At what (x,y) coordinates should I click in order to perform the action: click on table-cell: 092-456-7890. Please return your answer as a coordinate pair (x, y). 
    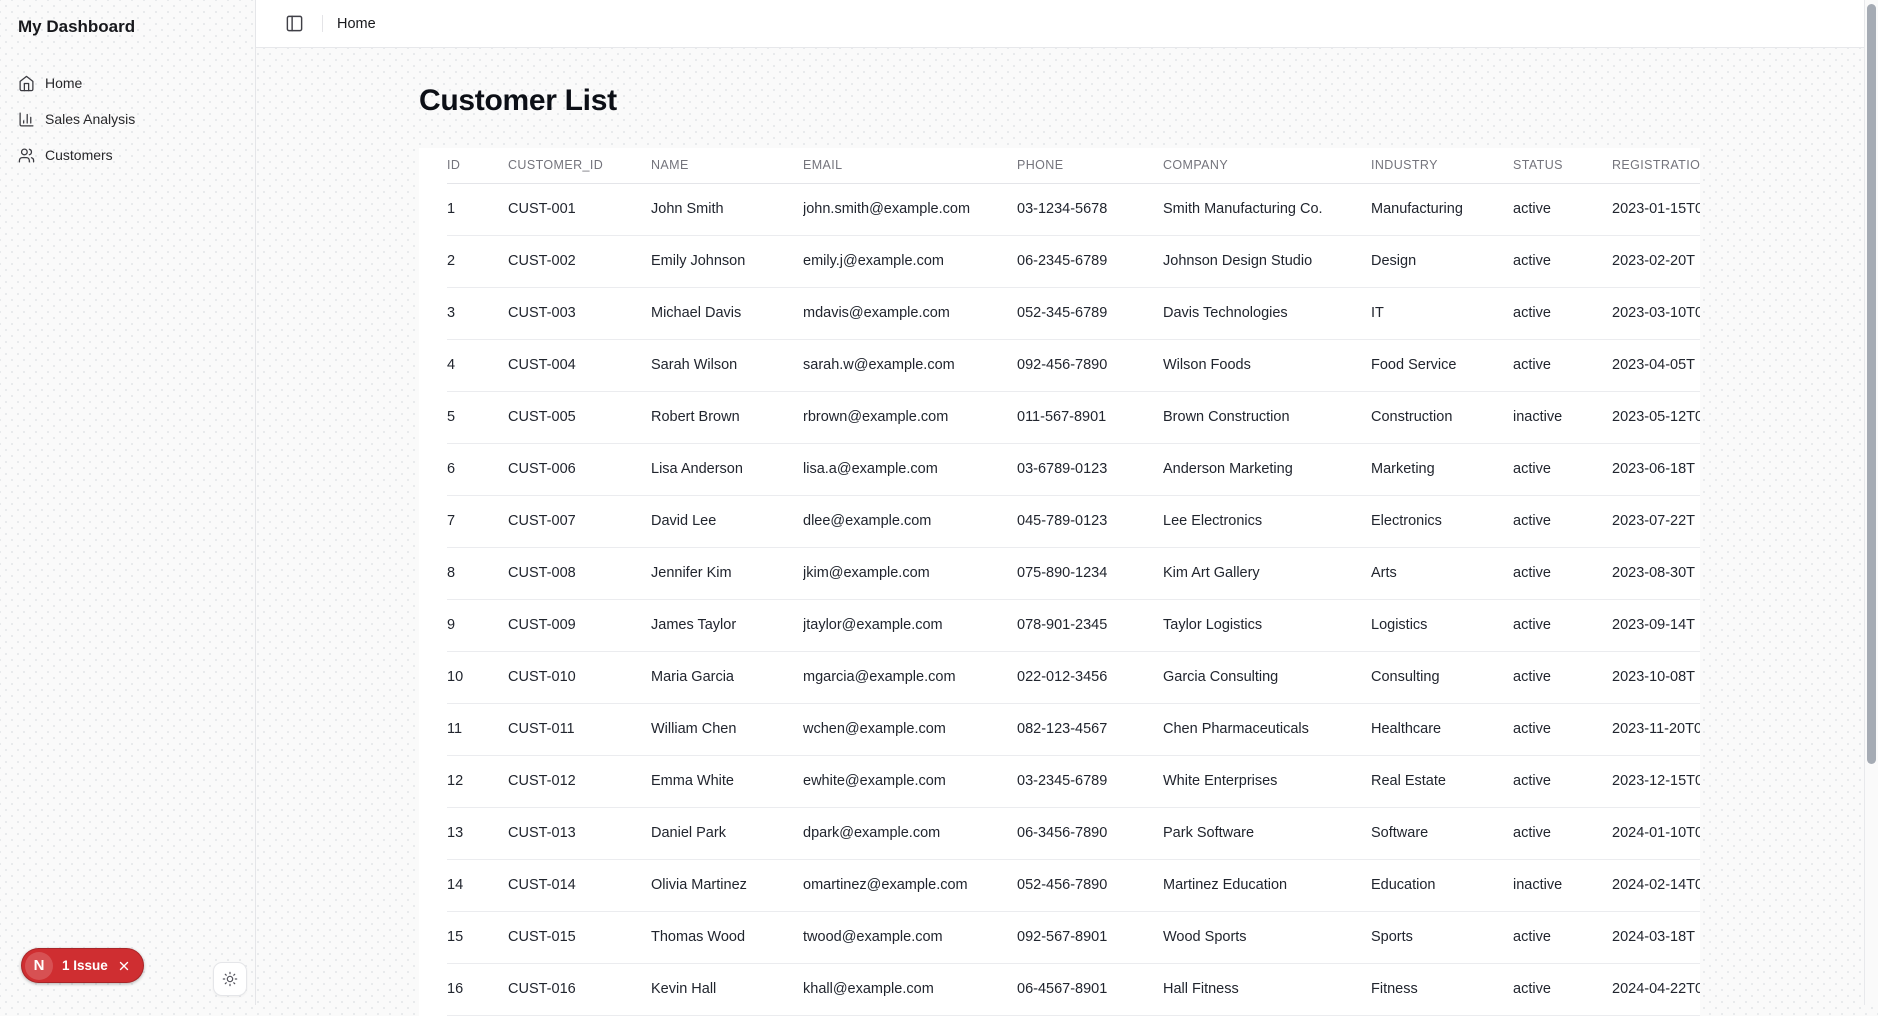
    Looking at the image, I should click on (1090, 365).